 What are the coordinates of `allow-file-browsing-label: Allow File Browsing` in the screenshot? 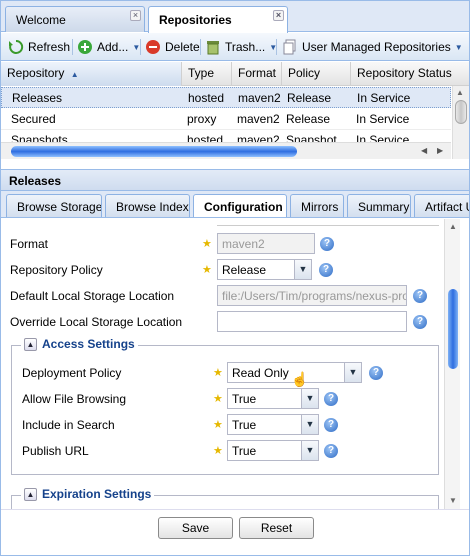 It's located at (74, 399).